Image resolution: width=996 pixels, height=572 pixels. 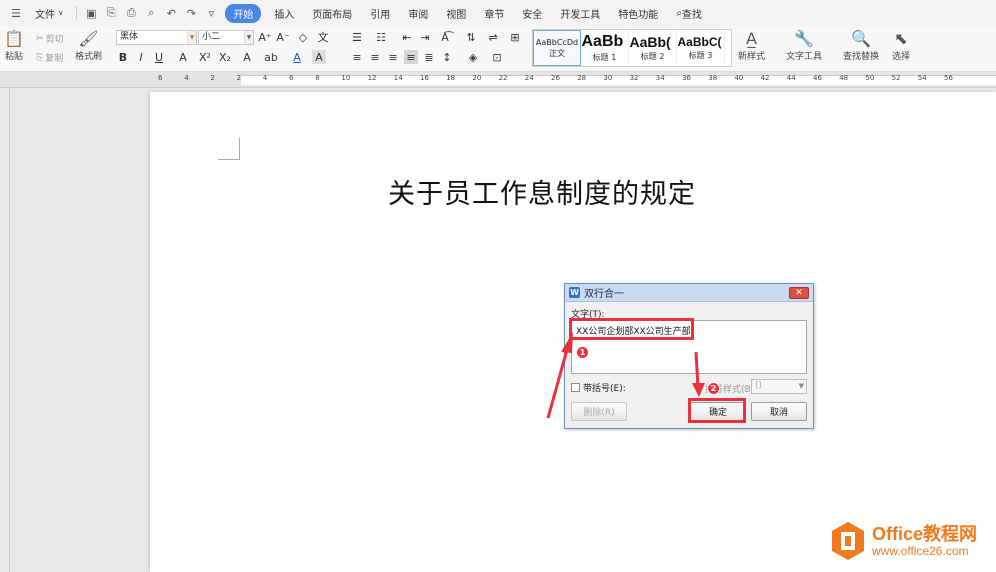 What do you see at coordinates (271, 57) in the screenshot?
I see `highlight-icon: ab` at bounding box center [271, 57].